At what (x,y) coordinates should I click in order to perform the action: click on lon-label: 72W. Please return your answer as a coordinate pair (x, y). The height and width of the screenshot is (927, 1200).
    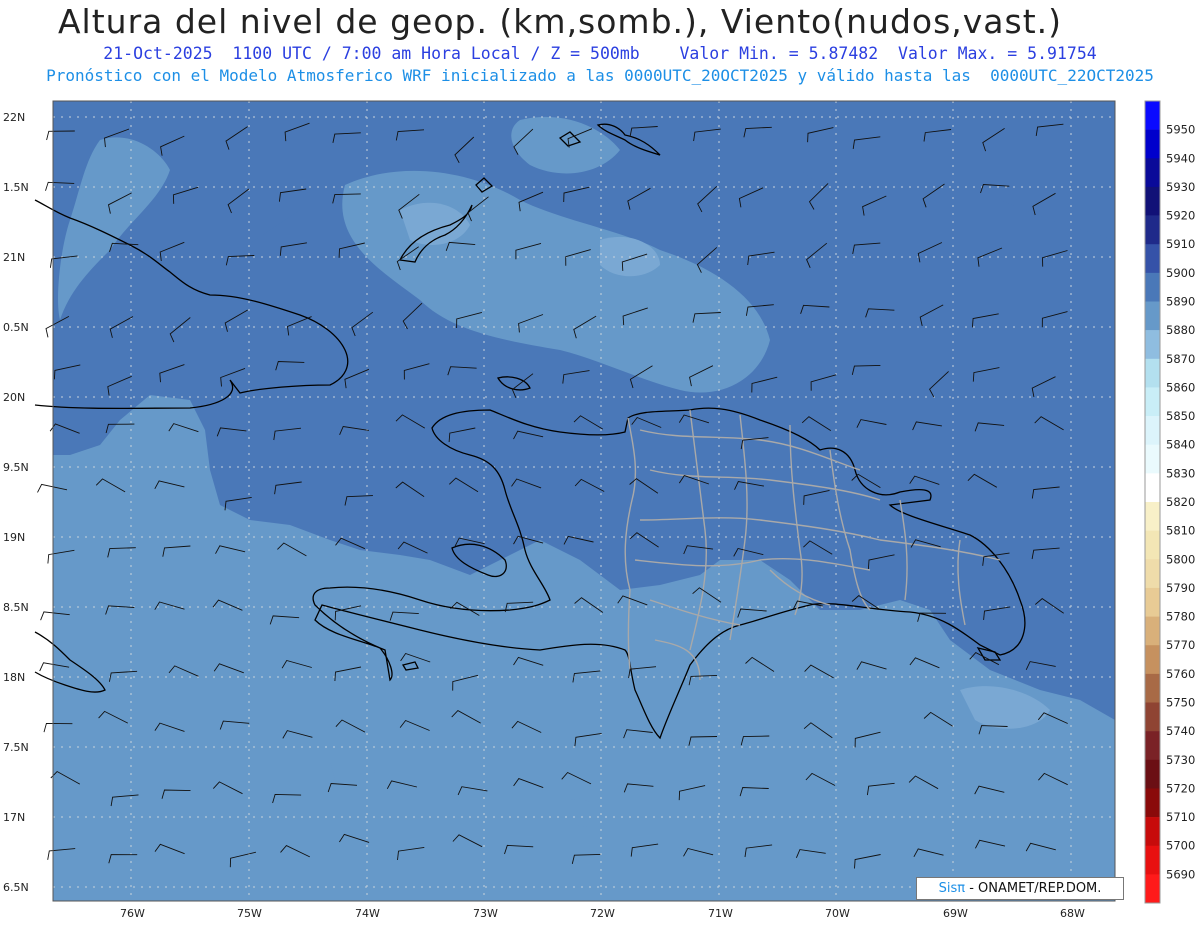
    Looking at the image, I should click on (602, 913).